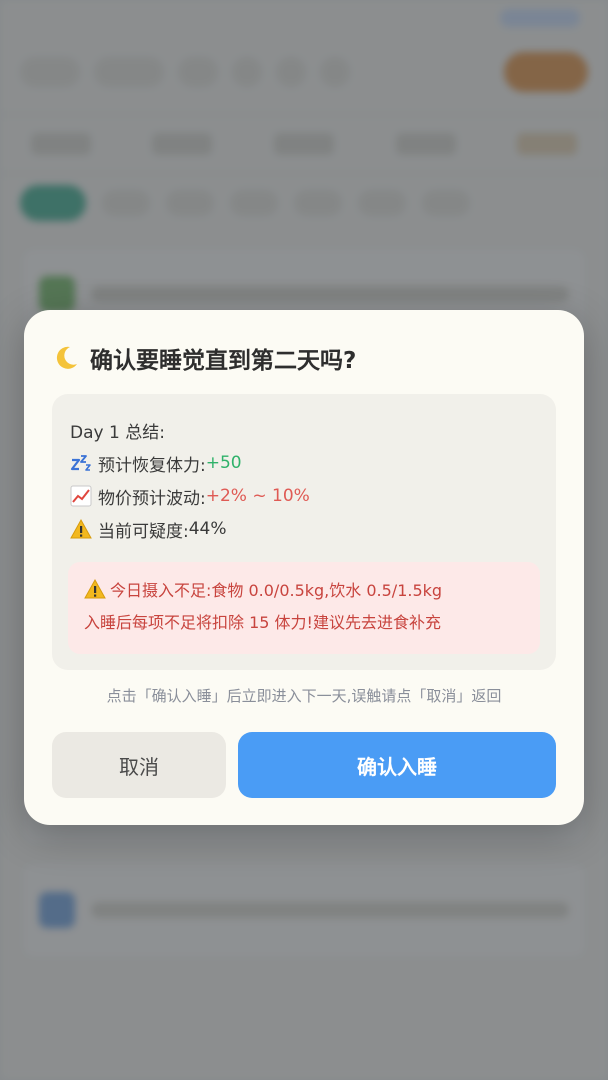 This screenshot has width=608, height=1080. Describe the element at coordinates (397, 765) in the screenshot. I see `confirm-sleep-button: 确认入睡` at that location.